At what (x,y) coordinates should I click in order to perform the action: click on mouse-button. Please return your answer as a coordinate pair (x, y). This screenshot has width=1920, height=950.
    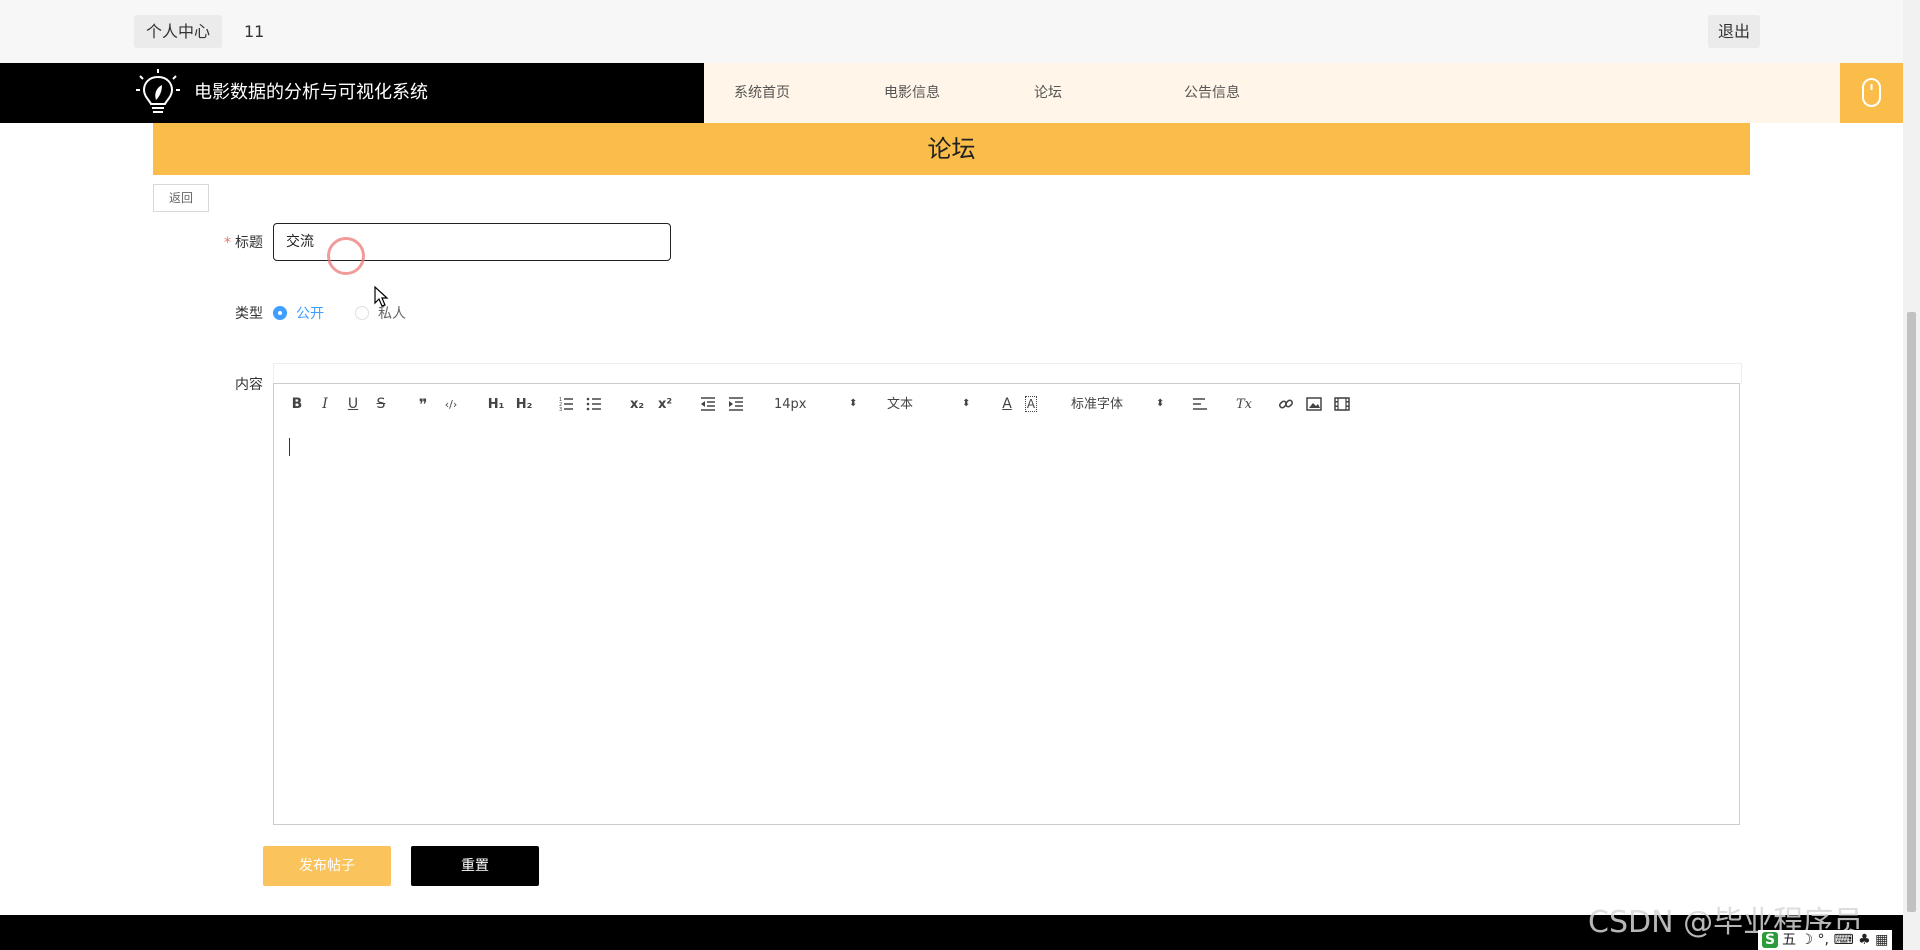
    Looking at the image, I should click on (1871, 93).